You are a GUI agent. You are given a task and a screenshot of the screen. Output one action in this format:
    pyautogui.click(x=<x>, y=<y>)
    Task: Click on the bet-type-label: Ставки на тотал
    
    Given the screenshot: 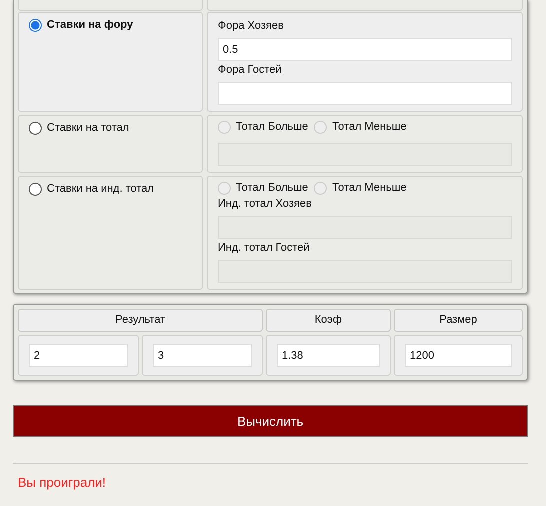 What is the action you would take?
    pyautogui.click(x=88, y=128)
    